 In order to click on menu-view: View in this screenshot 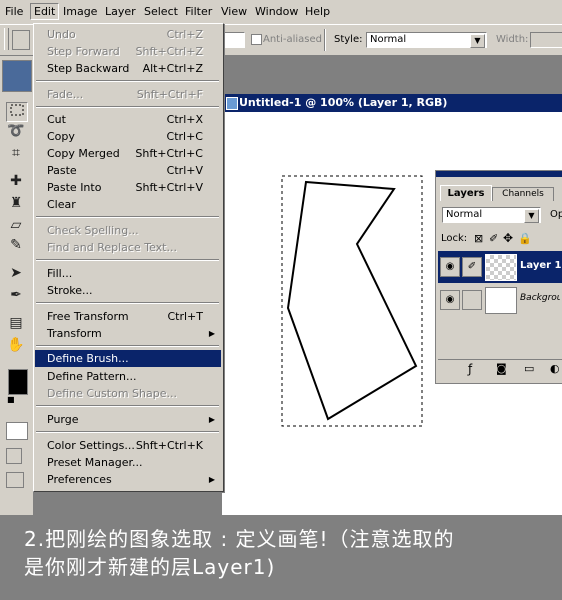, I will do `click(234, 11)`.